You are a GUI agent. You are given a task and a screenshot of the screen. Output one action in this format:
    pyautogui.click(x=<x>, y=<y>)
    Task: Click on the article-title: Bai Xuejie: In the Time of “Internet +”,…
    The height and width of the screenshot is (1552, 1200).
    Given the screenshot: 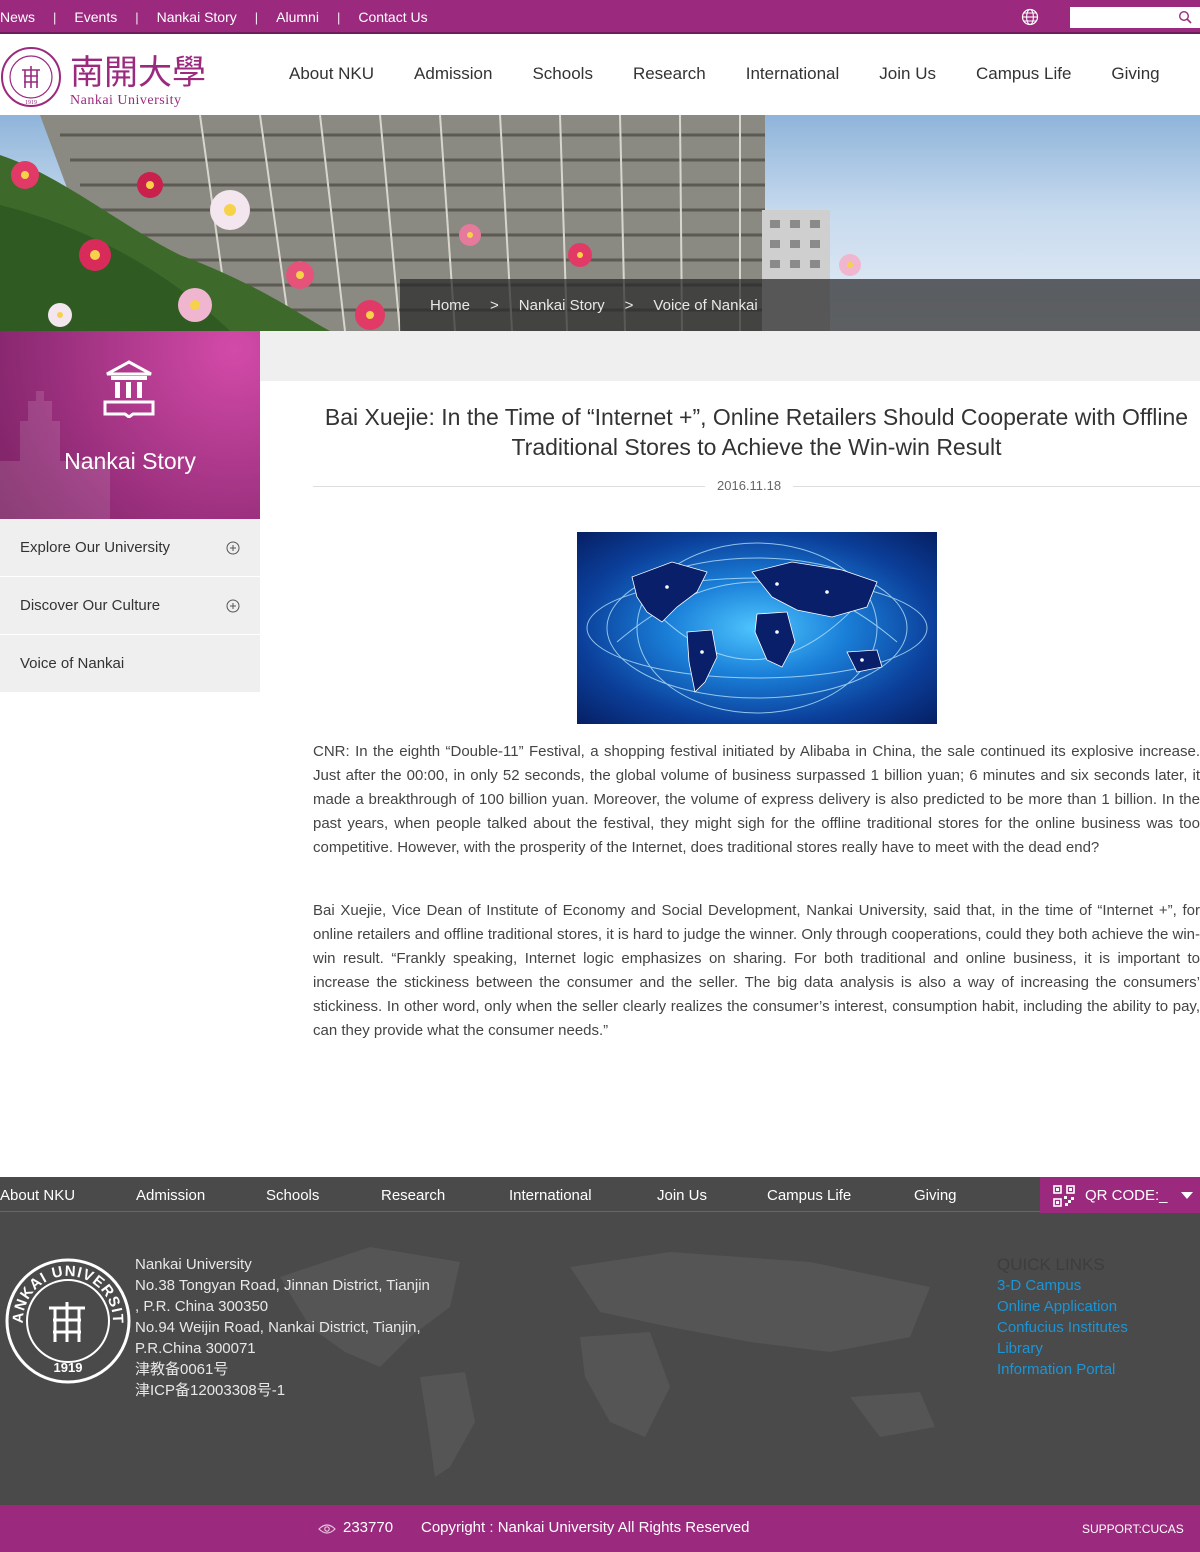 What is the action you would take?
    pyautogui.click(x=756, y=432)
    